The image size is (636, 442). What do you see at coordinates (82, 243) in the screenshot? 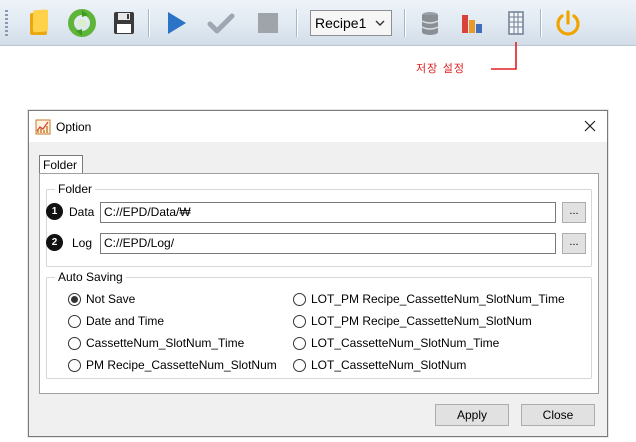
I see `log-label: Log` at bounding box center [82, 243].